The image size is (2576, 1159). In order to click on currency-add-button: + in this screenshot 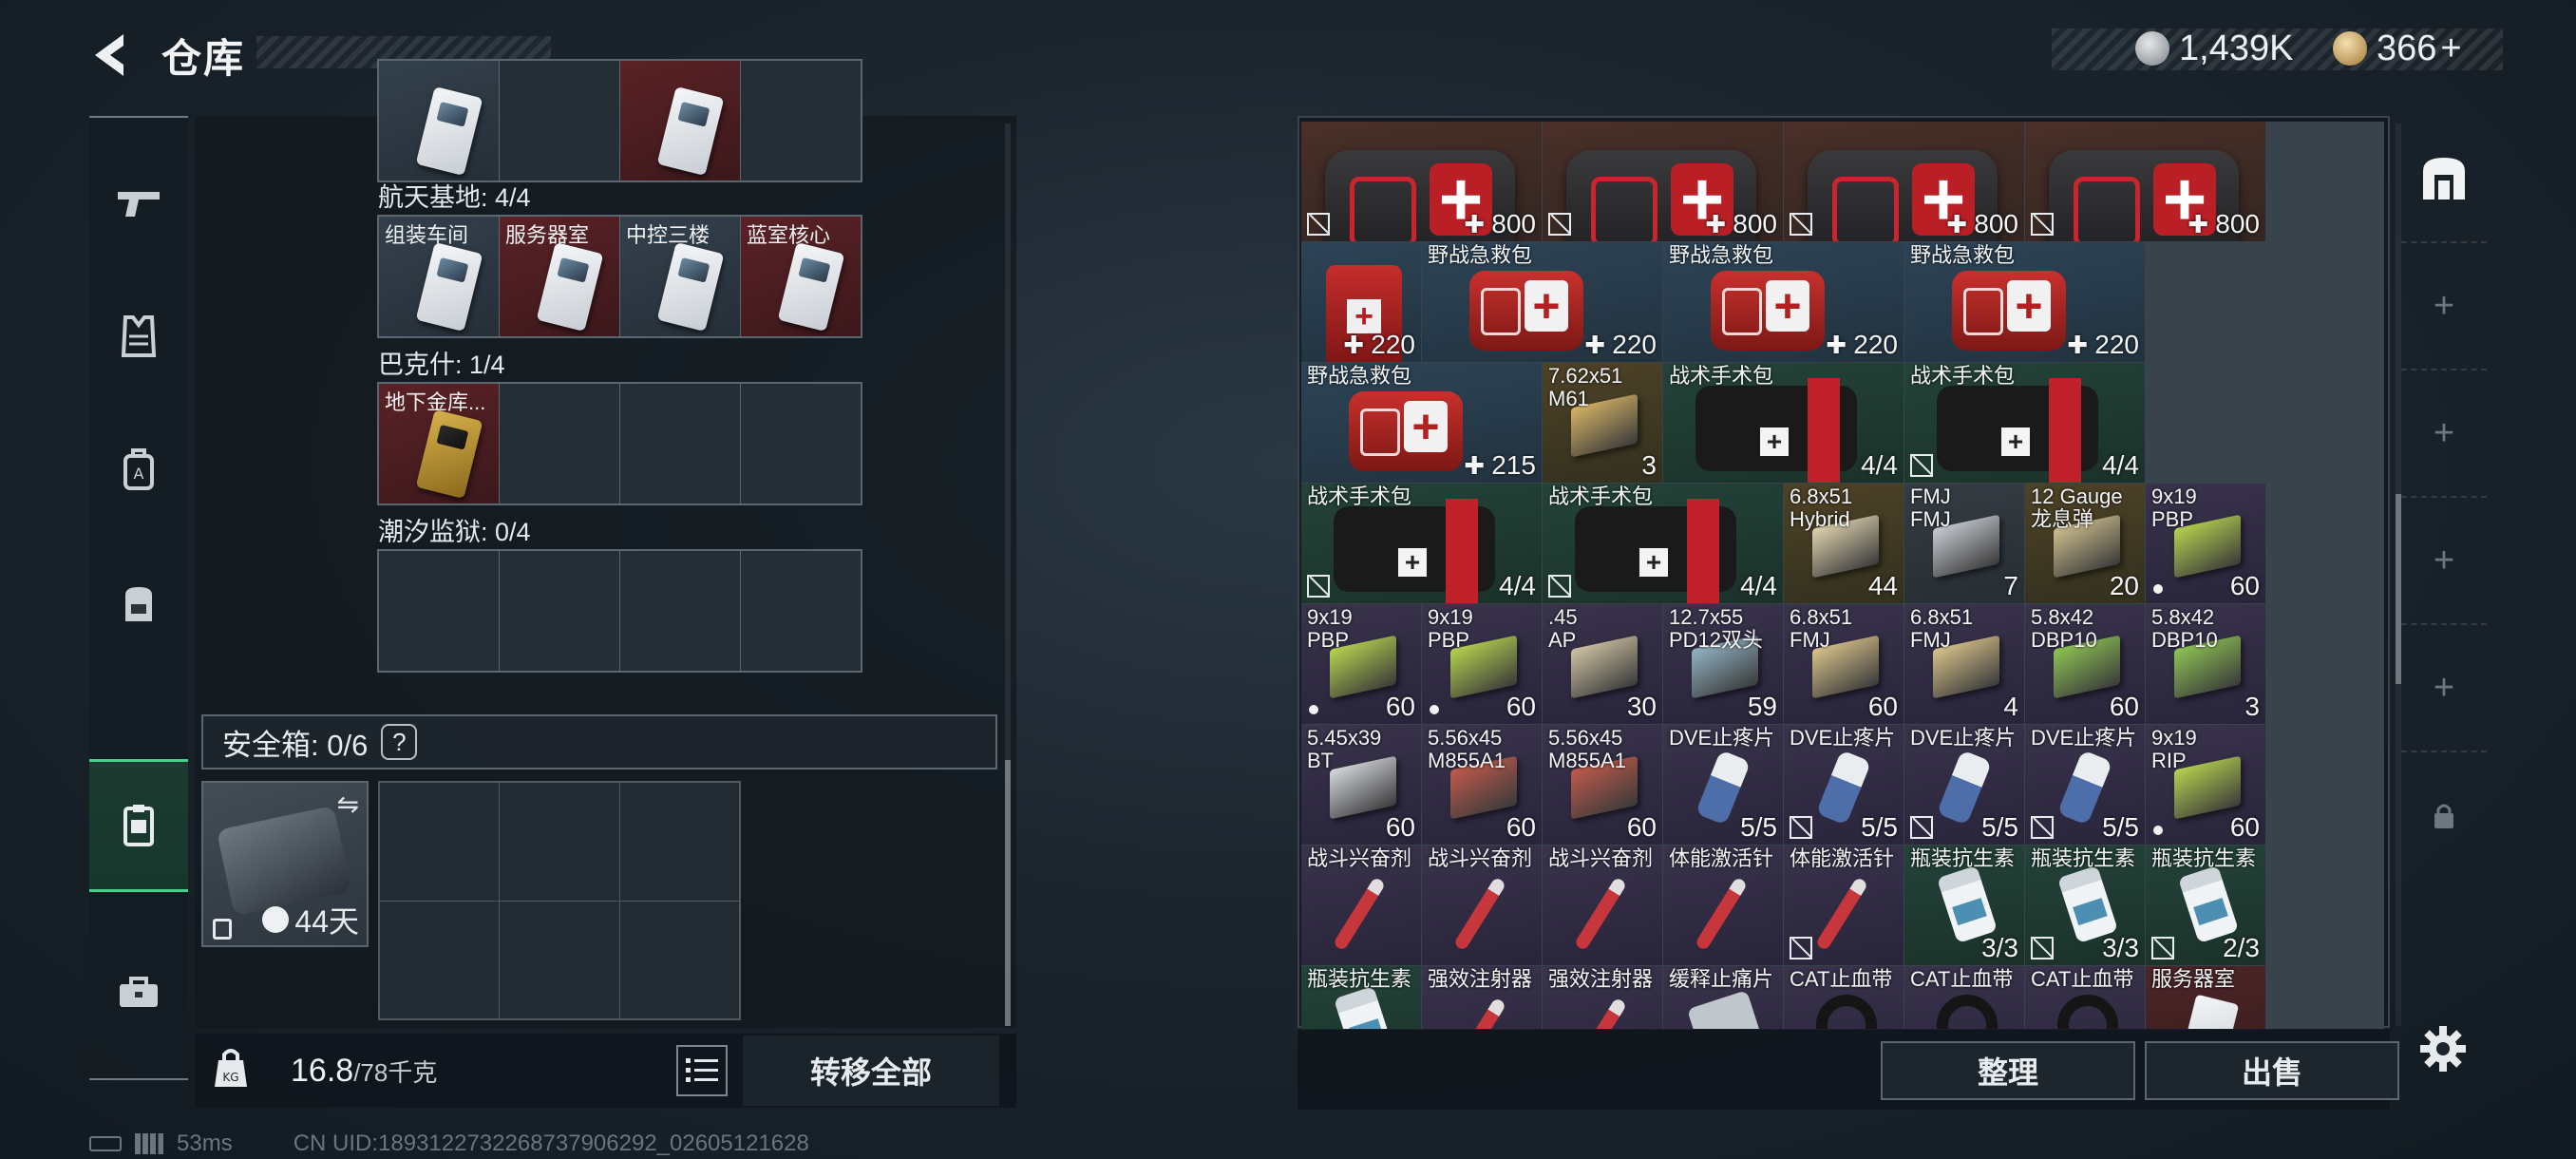, I will do `click(2450, 48)`.